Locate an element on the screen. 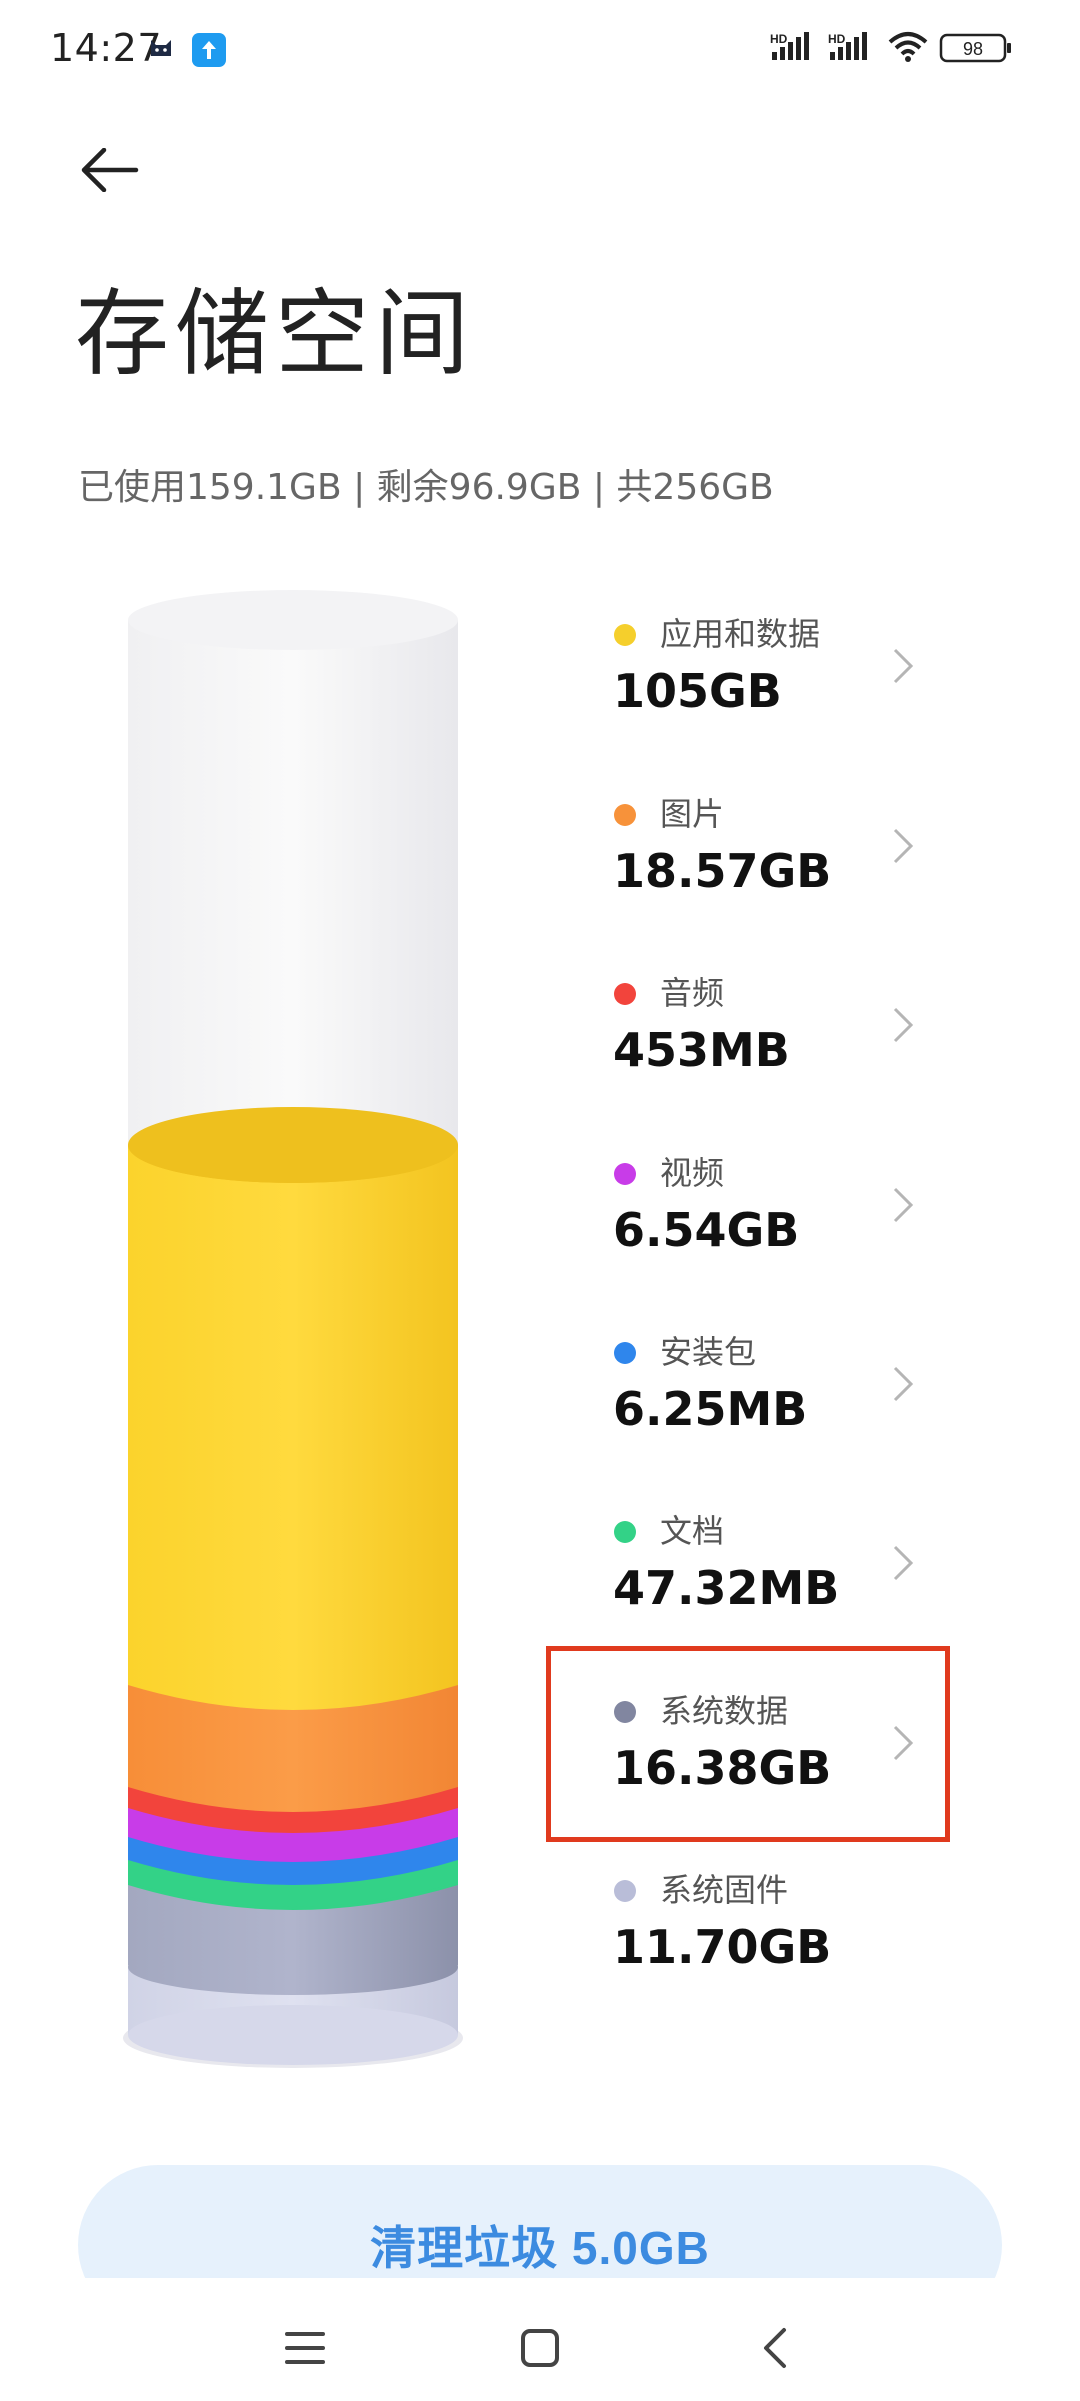  segment-free-space is located at coordinates (293, 882).